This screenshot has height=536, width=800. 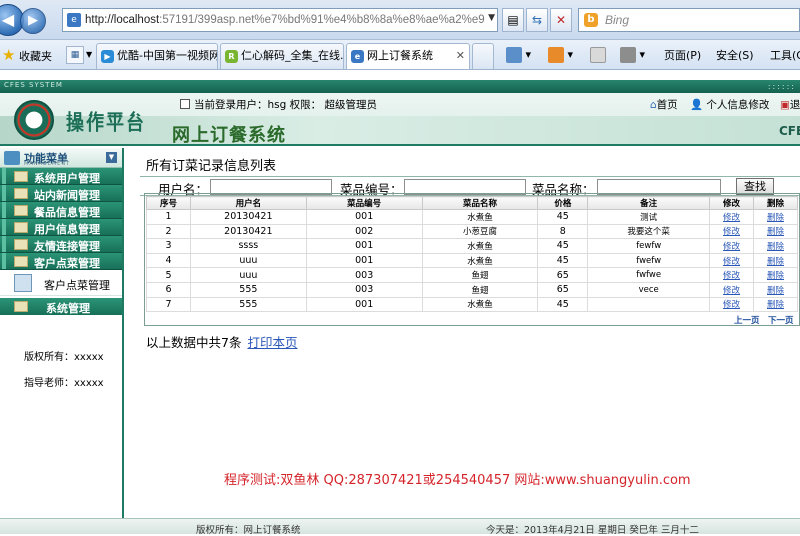 I want to click on sidebar-header: 功能菜单 MANAGEMENT ▼, so click(x=61, y=158).